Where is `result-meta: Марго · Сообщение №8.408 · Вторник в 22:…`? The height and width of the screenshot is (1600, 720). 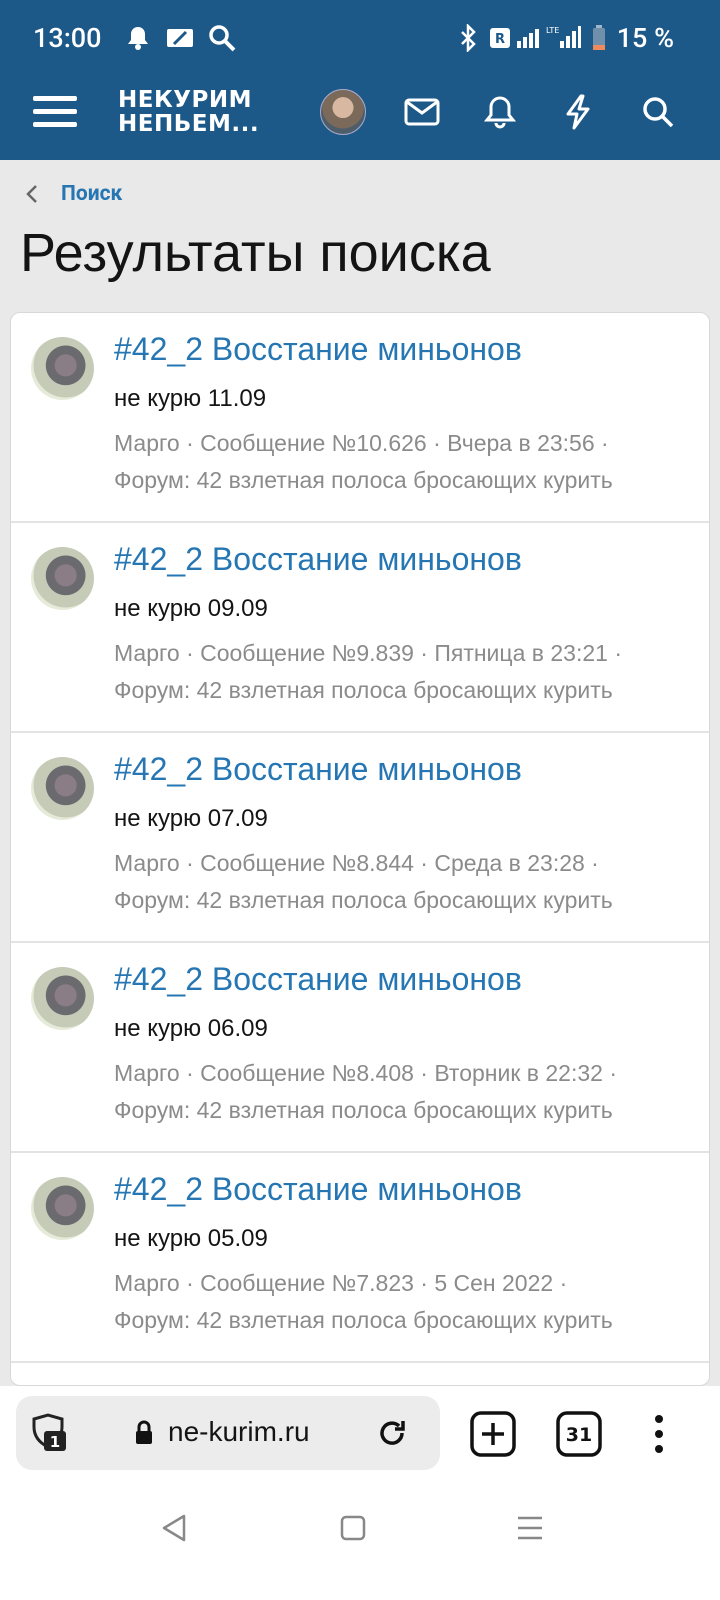
result-meta: Марго · Сообщение №8.408 · Вторник в 22:… is located at coordinates (404, 1092).